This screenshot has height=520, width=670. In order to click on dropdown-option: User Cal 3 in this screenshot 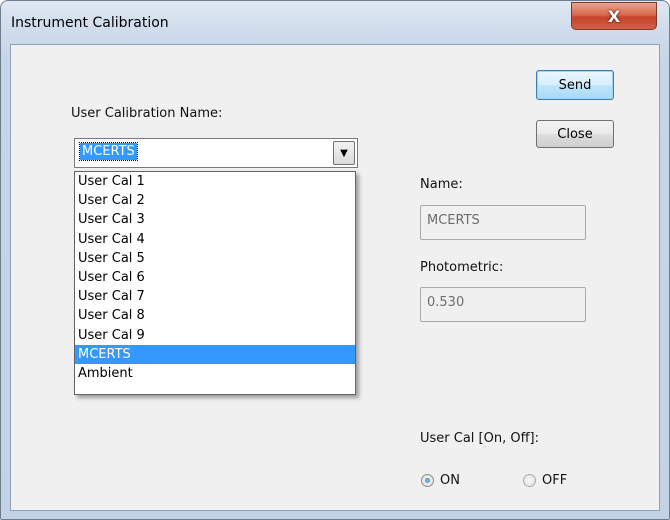, I will do `click(215, 219)`.